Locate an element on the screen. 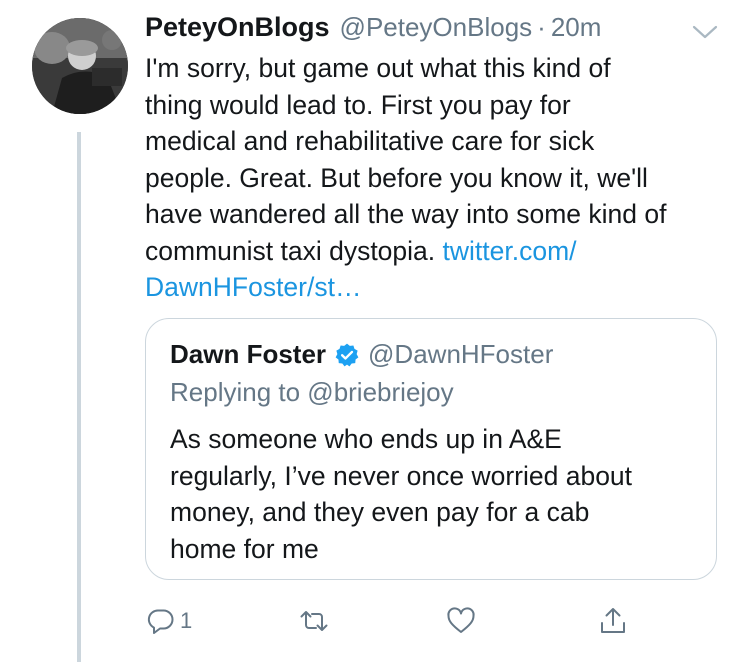 This screenshot has width=750, height=662. like-button is located at coordinates (461, 621).